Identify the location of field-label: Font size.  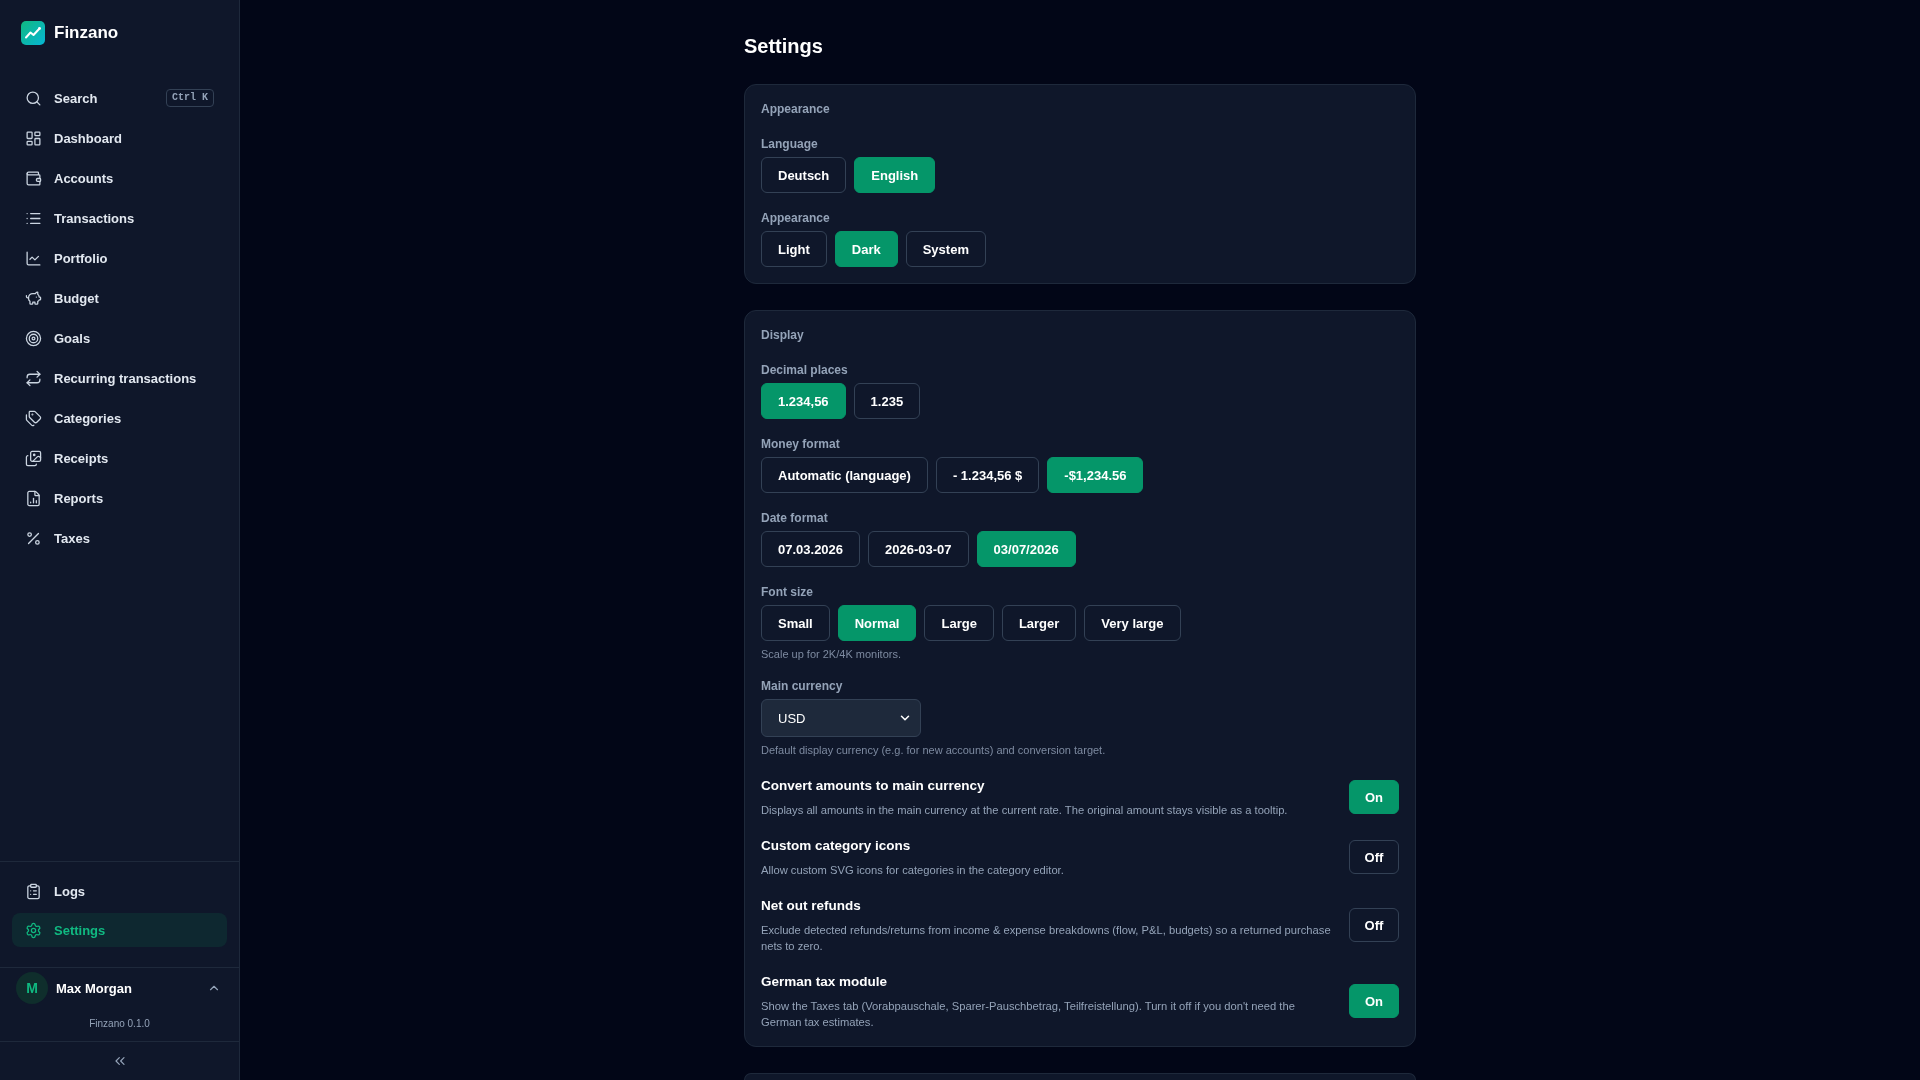
(787, 592).